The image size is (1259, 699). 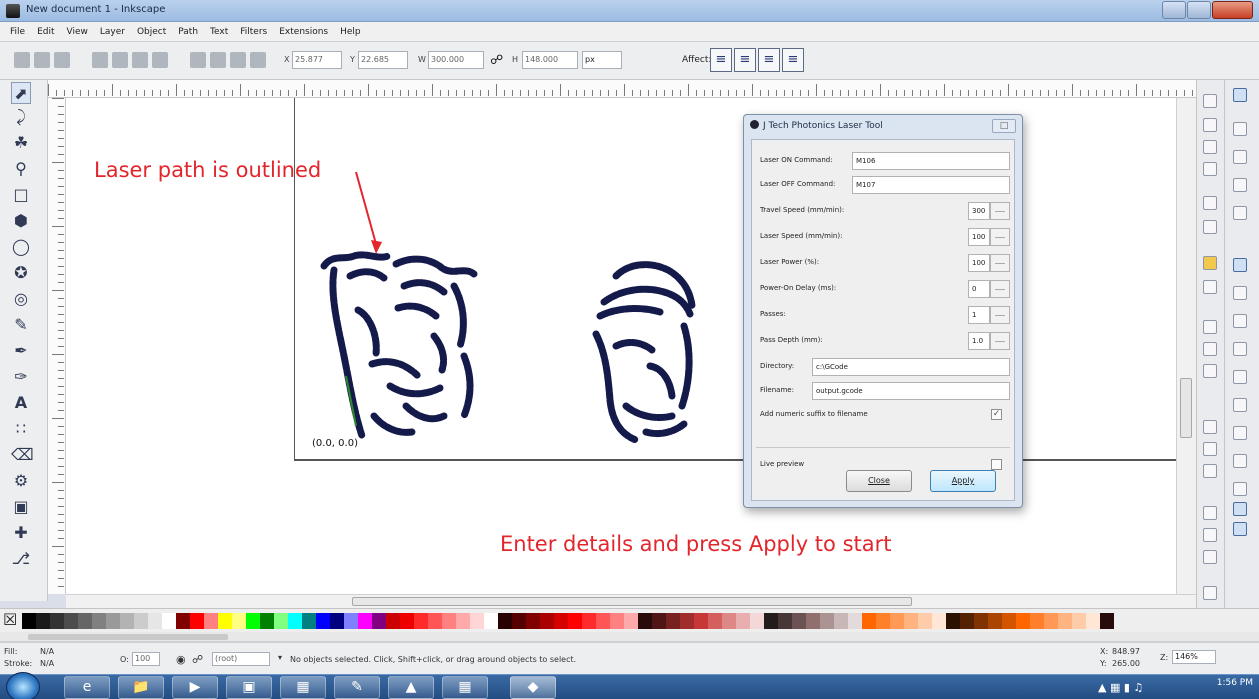 I want to click on y-field: 22.685, so click(x=383, y=60).